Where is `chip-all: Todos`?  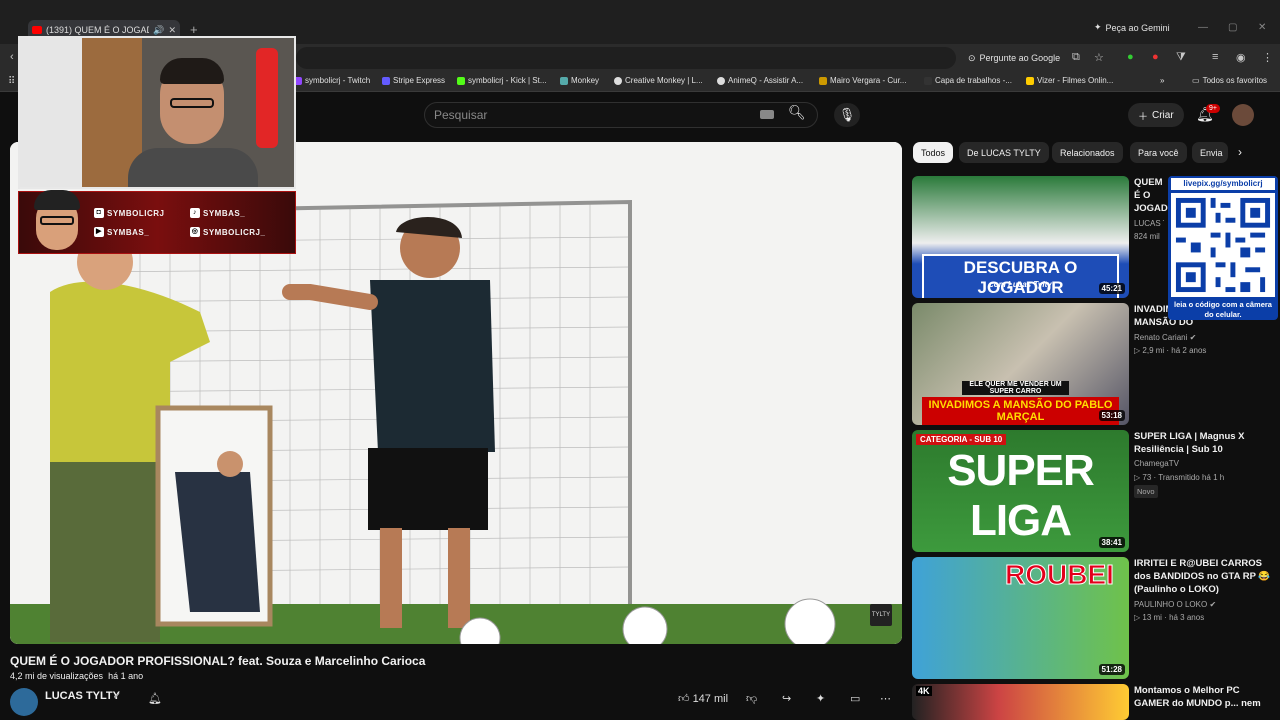
chip-all: Todos is located at coordinates (933, 152).